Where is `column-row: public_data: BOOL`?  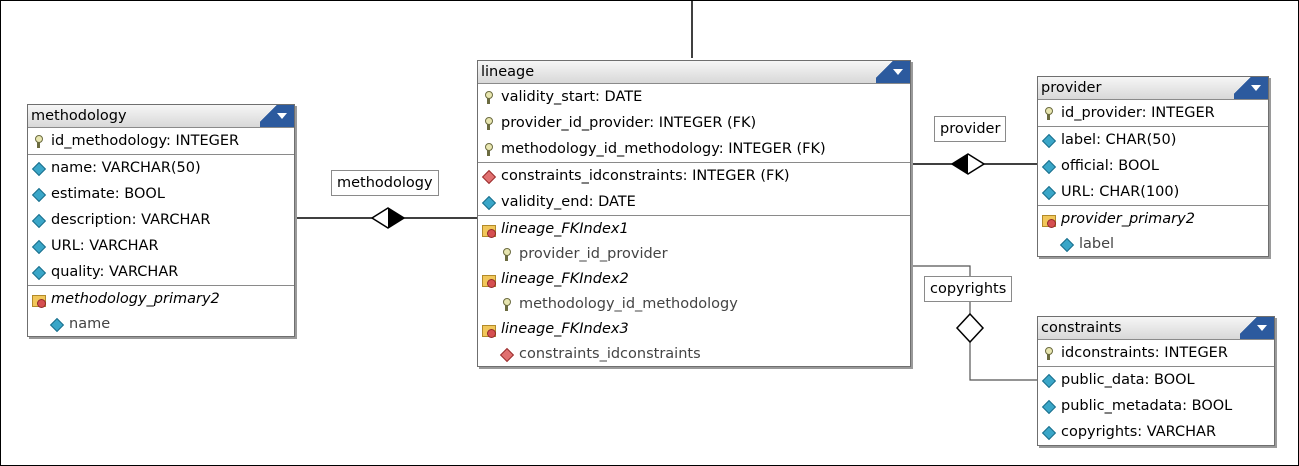 column-row: public_data: BOOL is located at coordinates (1156, 380).